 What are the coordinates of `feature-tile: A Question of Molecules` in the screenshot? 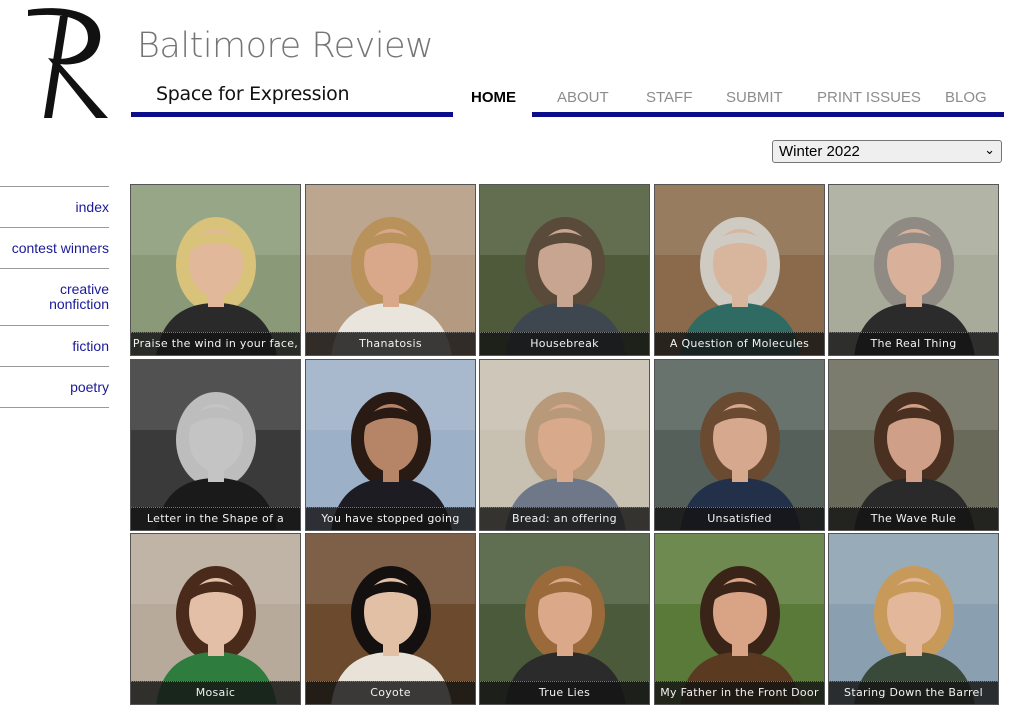 It's located at (739, 270).